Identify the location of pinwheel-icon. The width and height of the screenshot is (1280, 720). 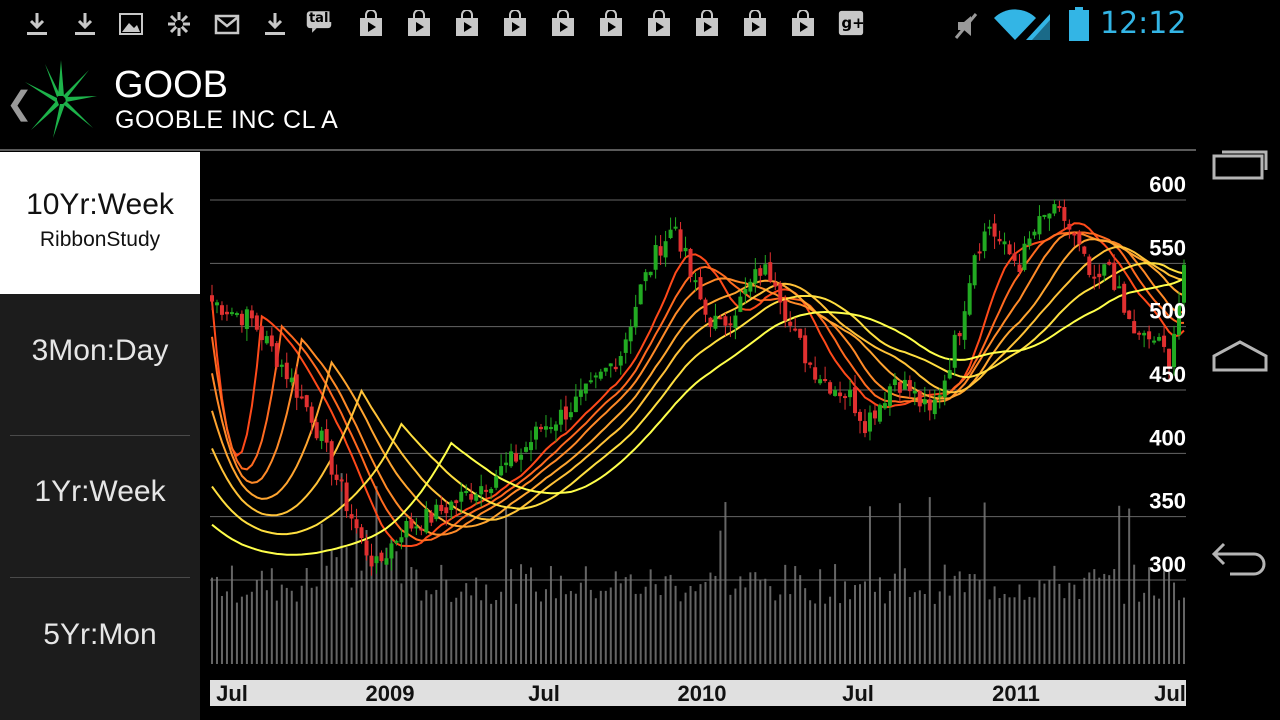
(179, 24).